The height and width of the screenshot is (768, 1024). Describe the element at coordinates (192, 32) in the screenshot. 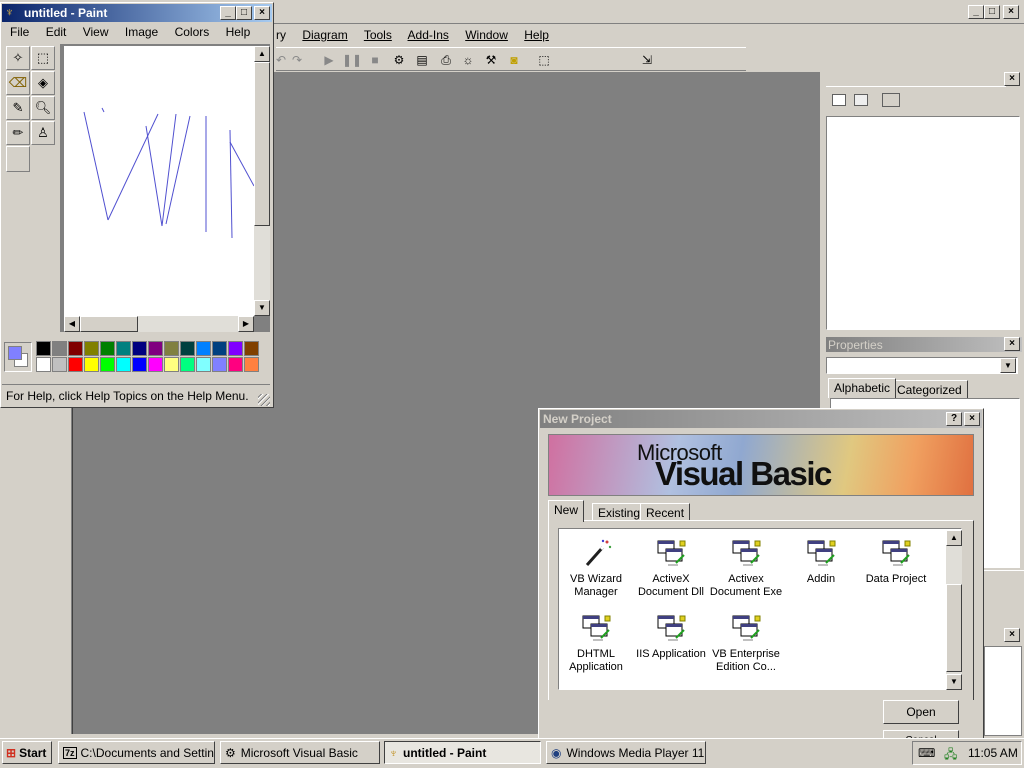

I see `paint-menu-colors: Colors` at that location.